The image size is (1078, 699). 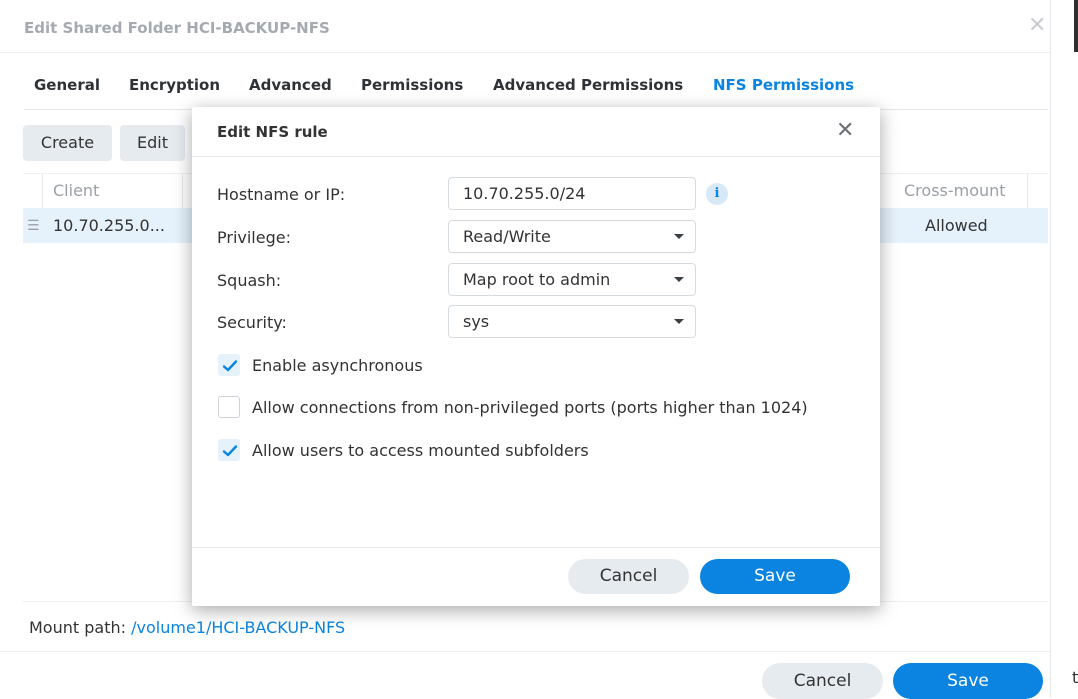 What do you see at coordinates (536, 156) in the screenshot?
I see `dialog-title-divider` at bounding box center [536, 156].